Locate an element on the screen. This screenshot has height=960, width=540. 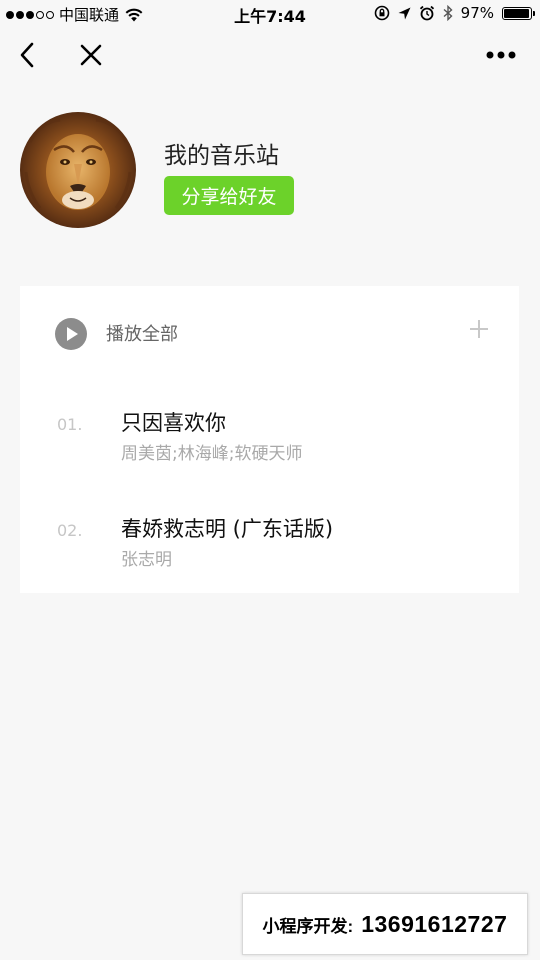
watermark-number: 13691612727 is located at coordinates (434, 923).